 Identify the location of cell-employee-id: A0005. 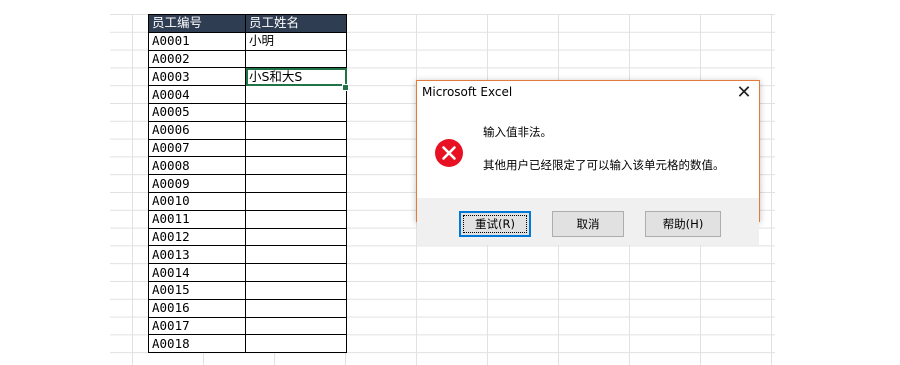
(197, 112).